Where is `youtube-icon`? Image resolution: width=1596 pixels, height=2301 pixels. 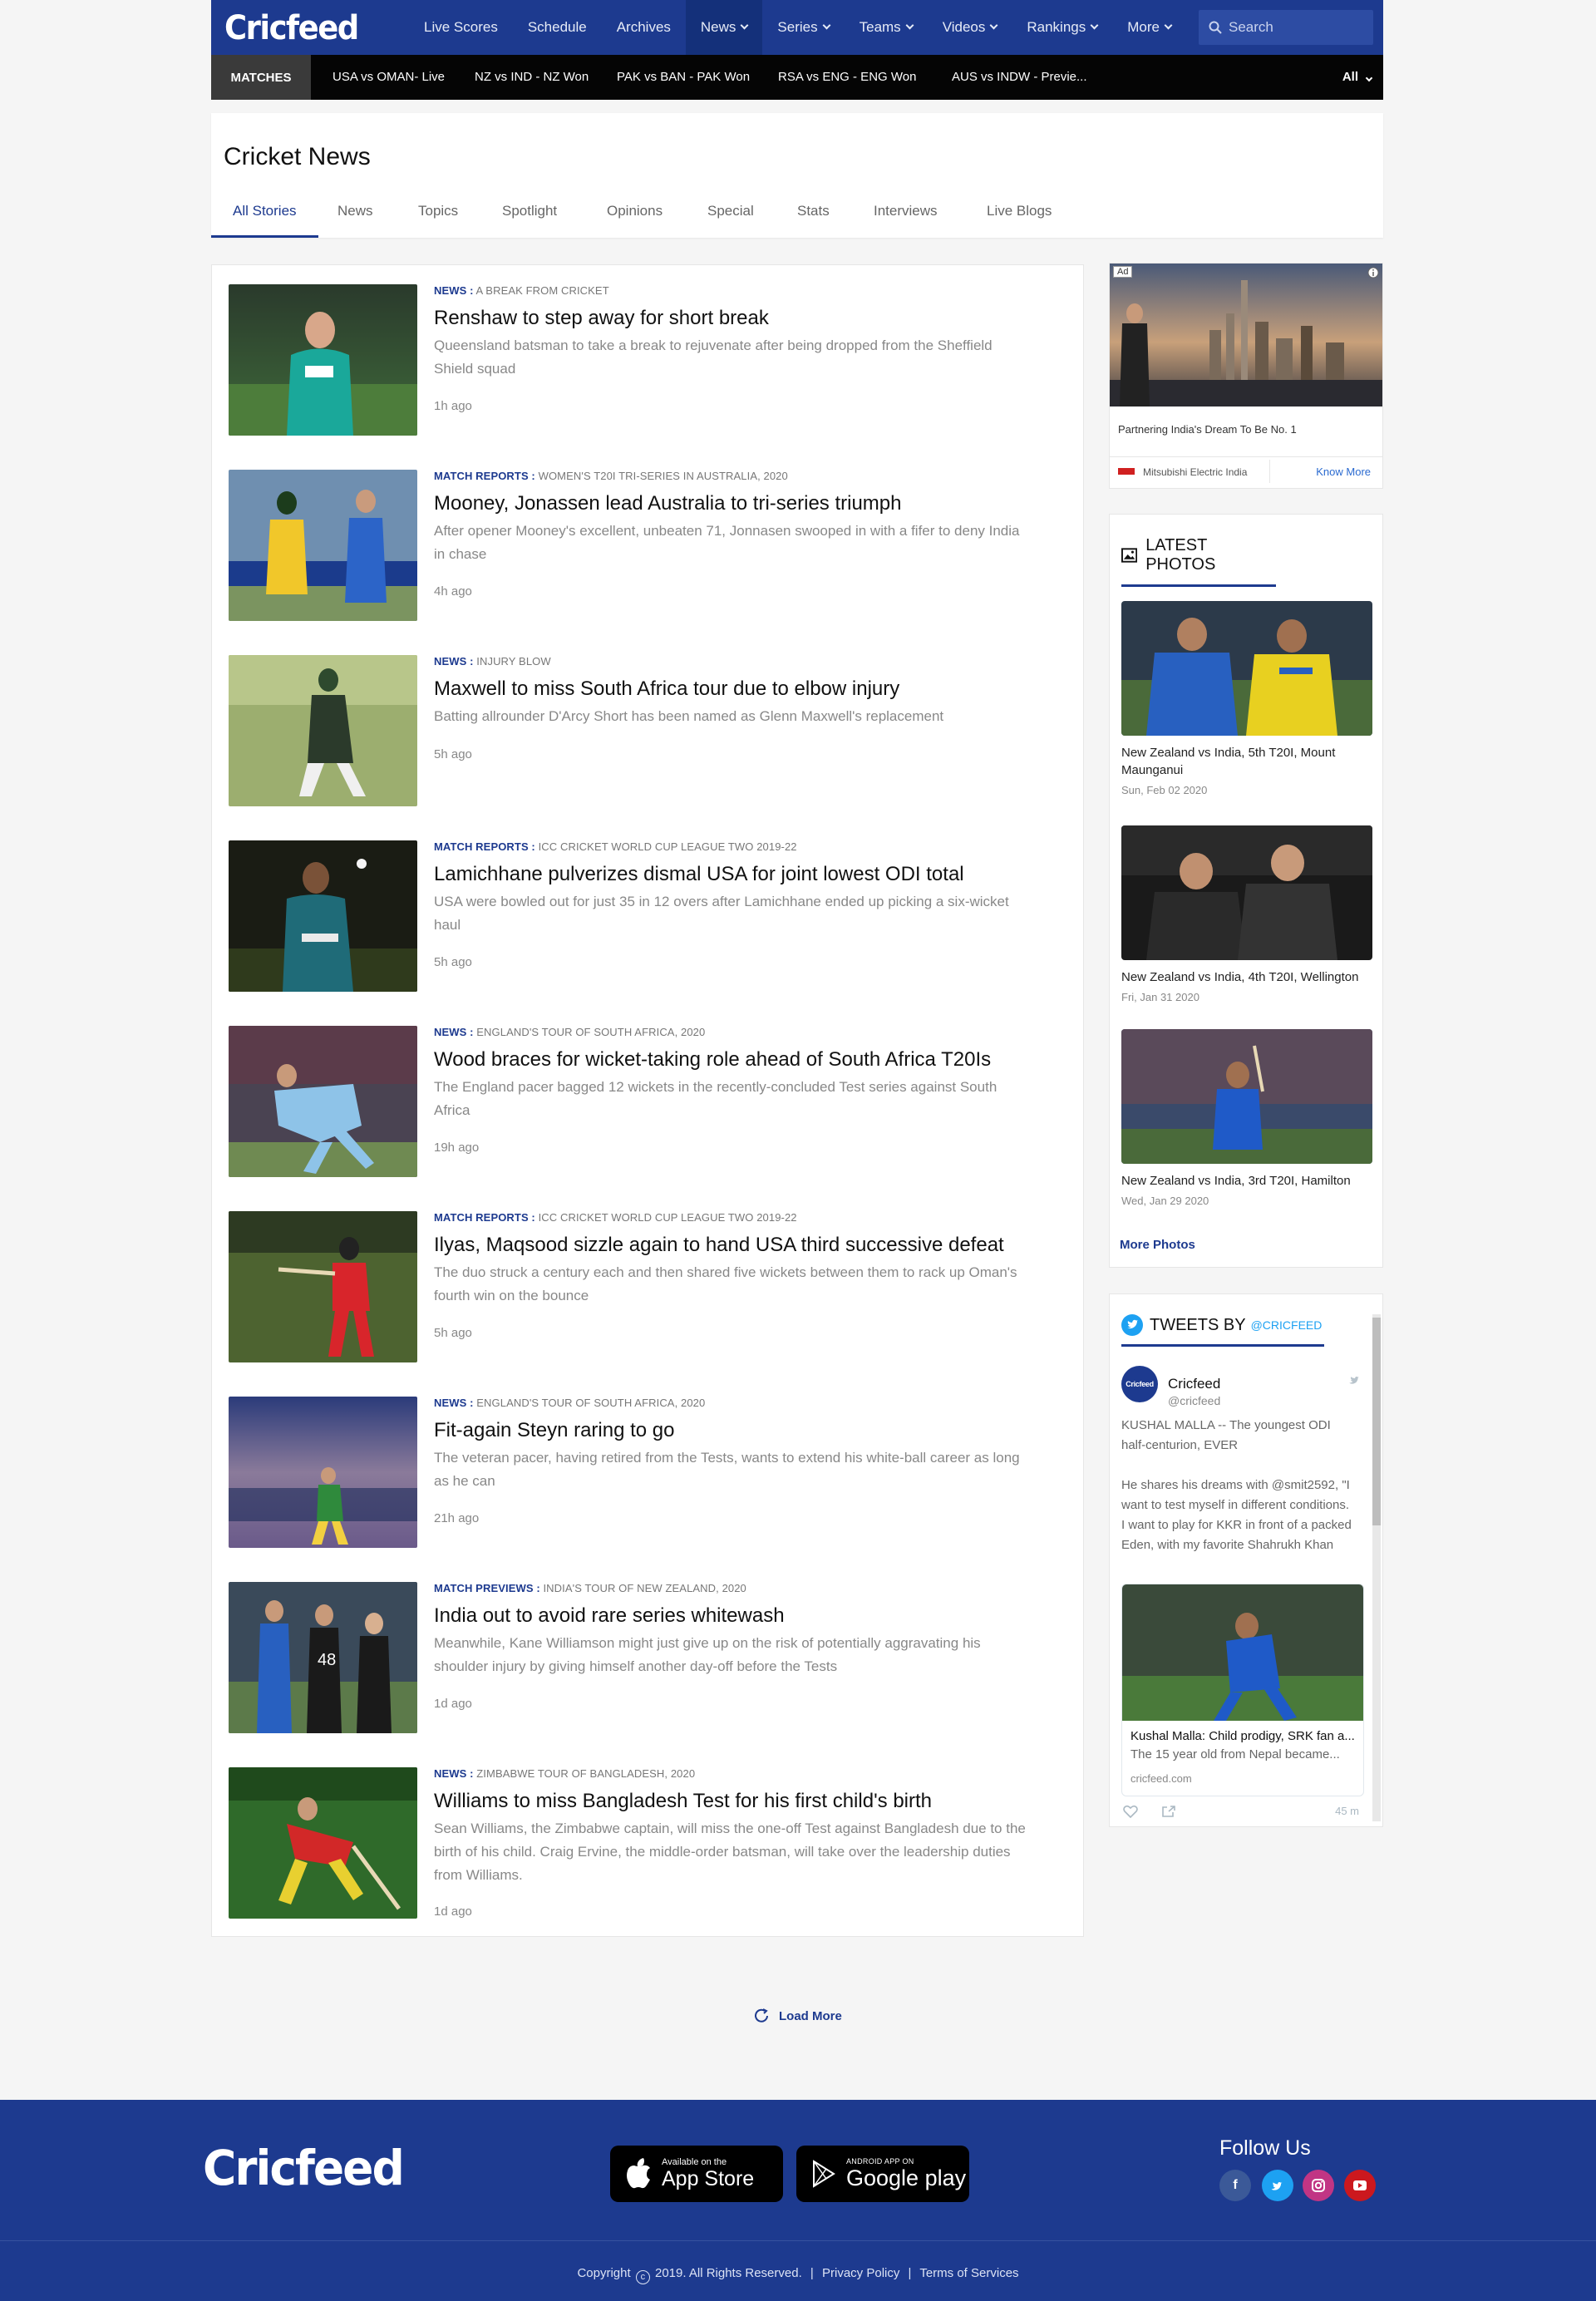 youtube-icon is located at coordinates (1360, 2185).